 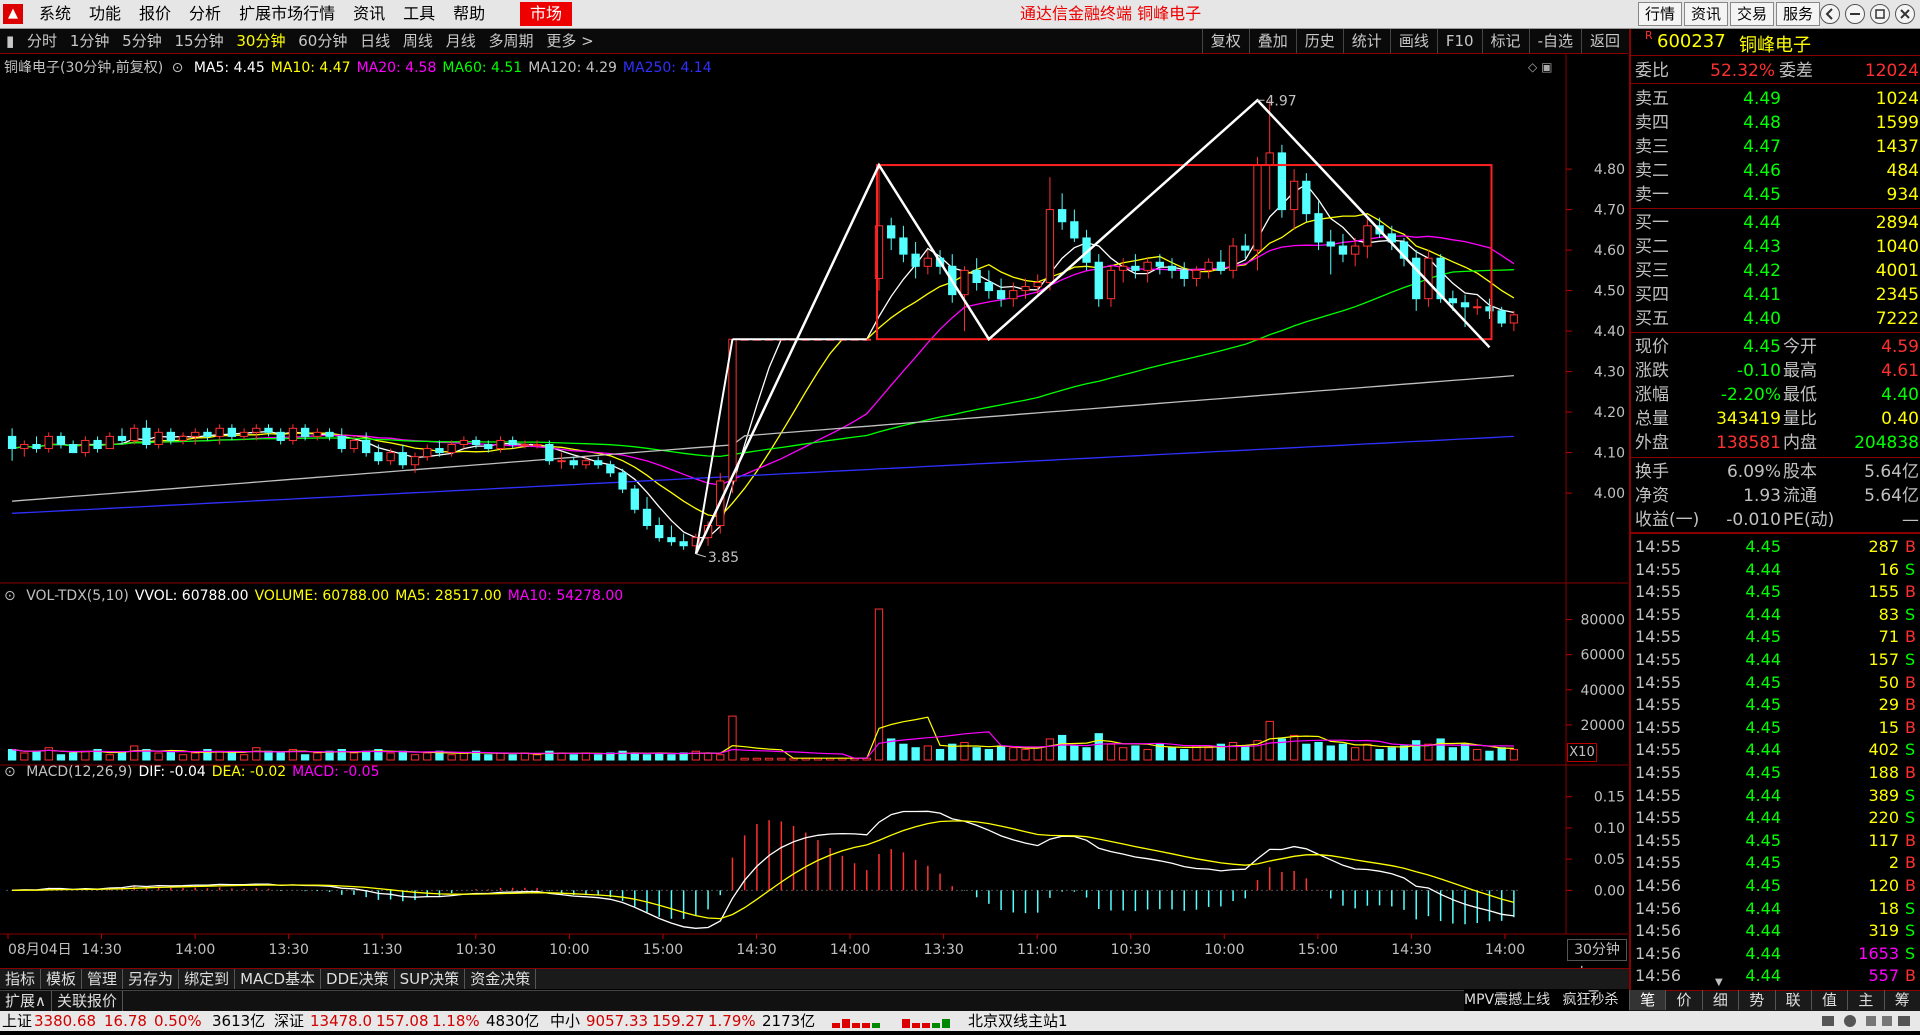 What do you see at coordinates (87, 1001) in the screenshot?
I see `related-quotes-tab: 关联报价` at bounding box center [87, 1001].